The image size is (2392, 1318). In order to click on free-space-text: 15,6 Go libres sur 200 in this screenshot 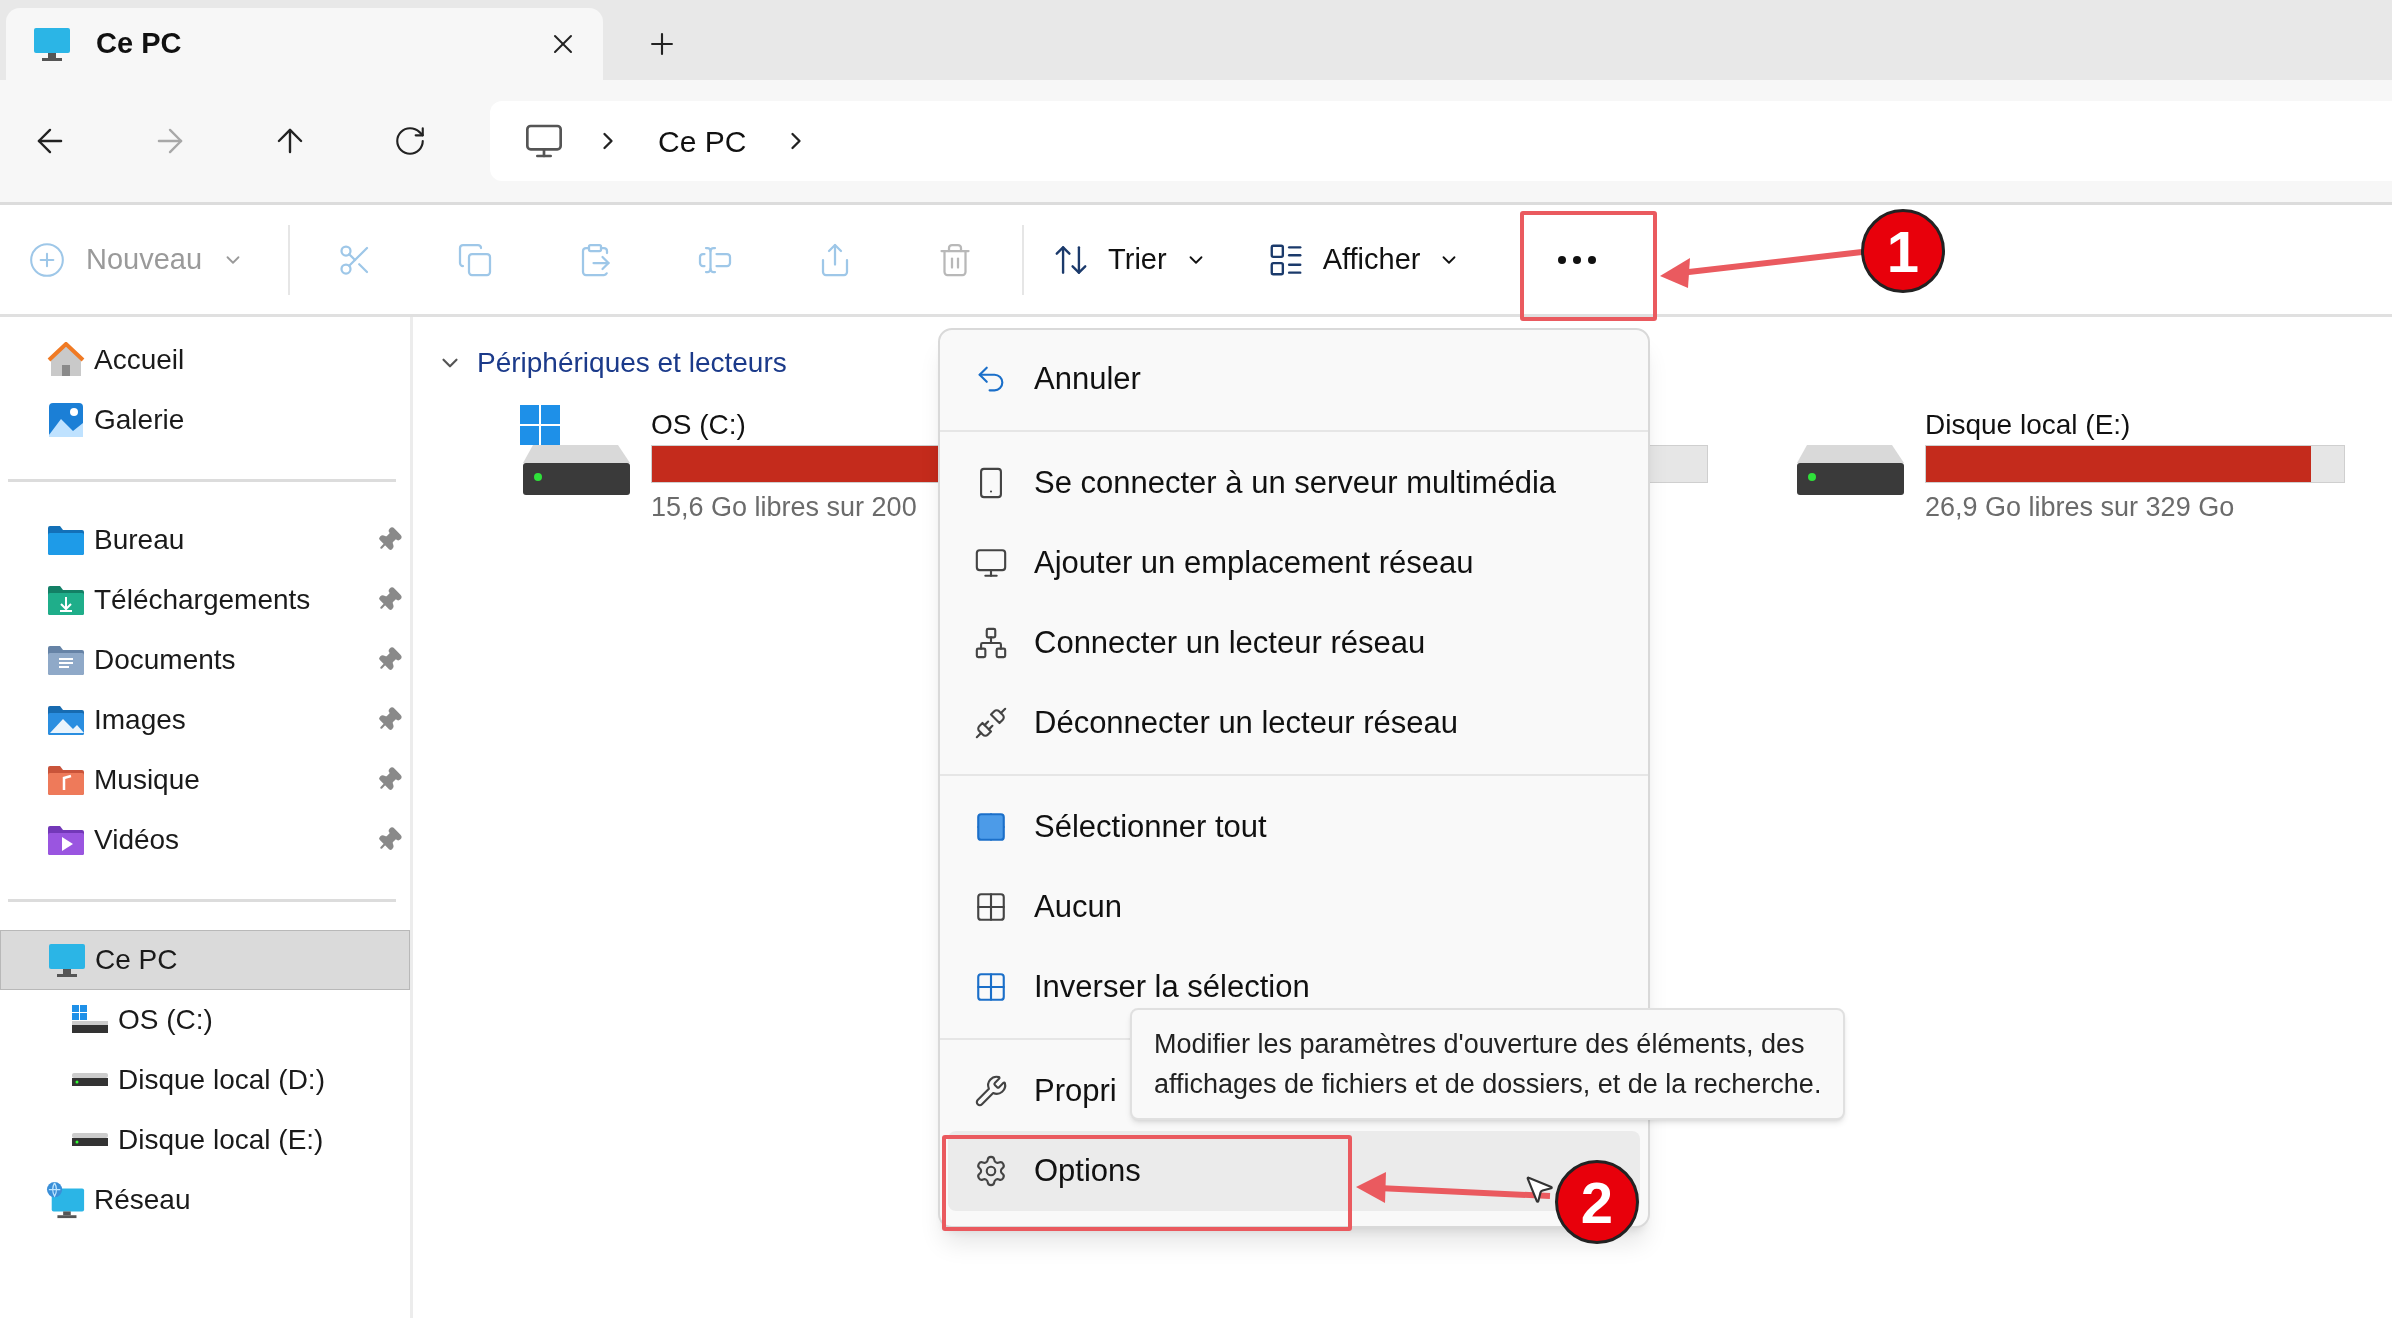, I will do `click(784, 507)`.